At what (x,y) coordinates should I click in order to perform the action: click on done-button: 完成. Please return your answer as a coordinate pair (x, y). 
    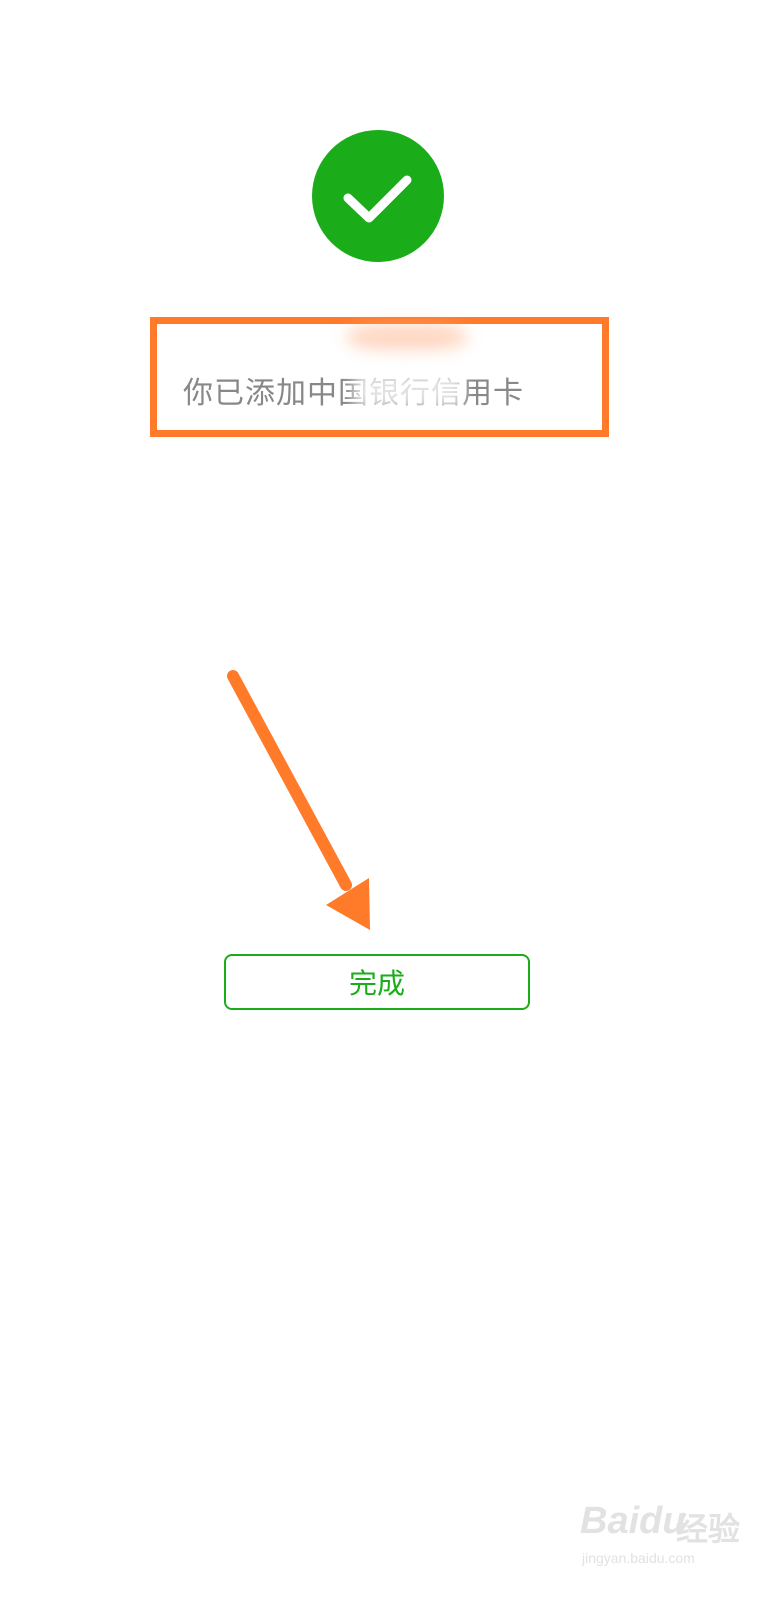
    Looking at the image, I should click on (377, 982).